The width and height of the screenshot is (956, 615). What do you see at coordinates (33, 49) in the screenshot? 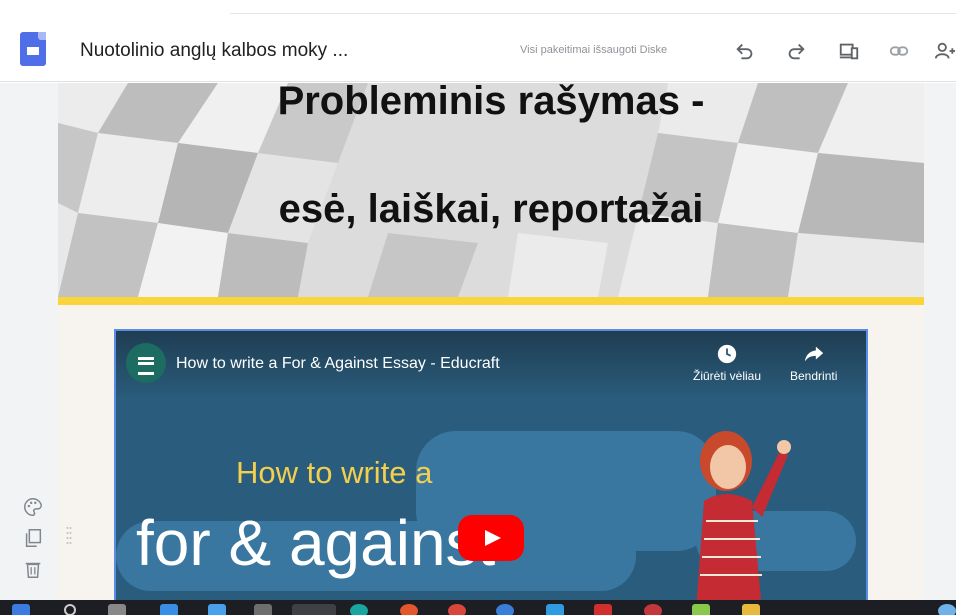
I see `google-sites-logo-icon` at bounding box center [33, 49].